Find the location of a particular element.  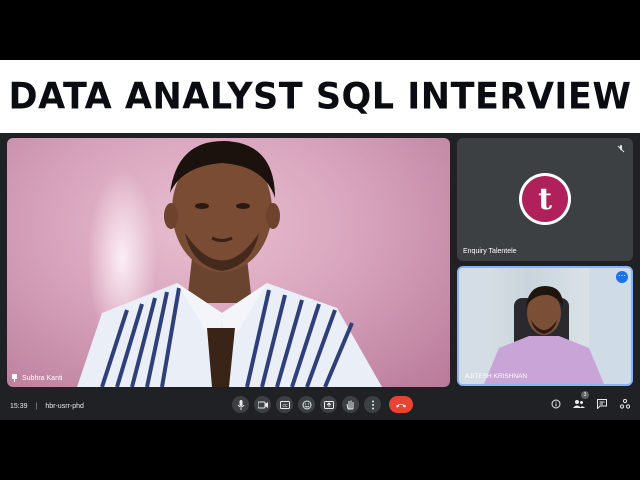

participant-name: Enquiry Talentele is located at coordinates (490, 251).